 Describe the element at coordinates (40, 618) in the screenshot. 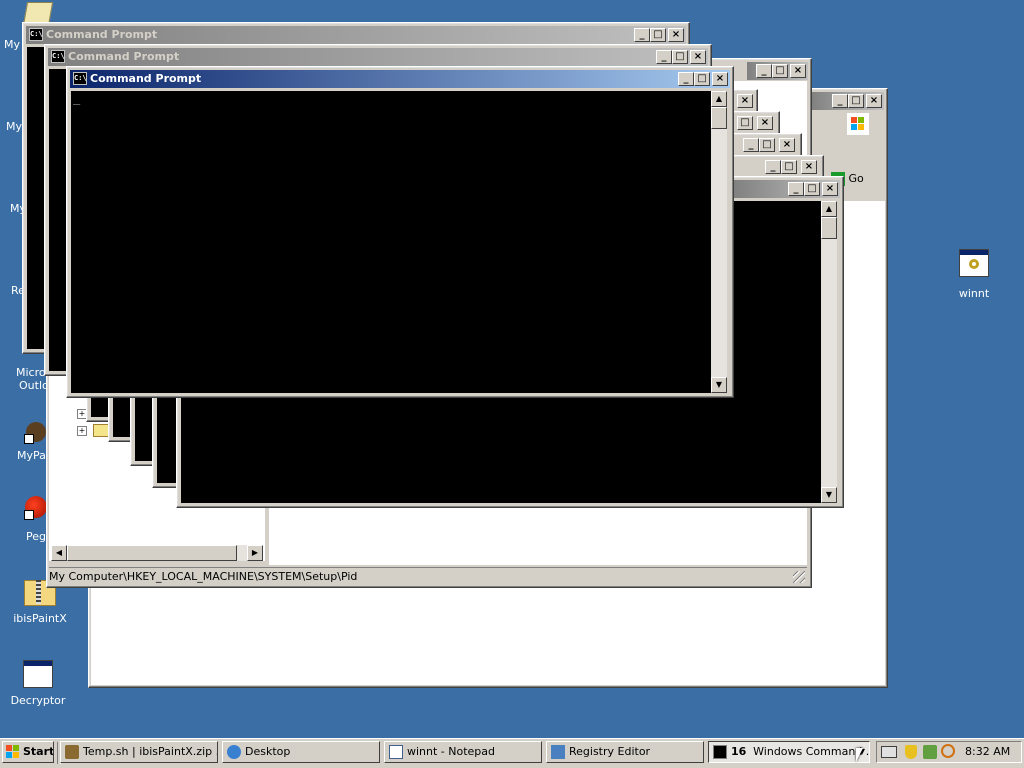

I see `desktop-icon-label: ibisPaintX` at that location.